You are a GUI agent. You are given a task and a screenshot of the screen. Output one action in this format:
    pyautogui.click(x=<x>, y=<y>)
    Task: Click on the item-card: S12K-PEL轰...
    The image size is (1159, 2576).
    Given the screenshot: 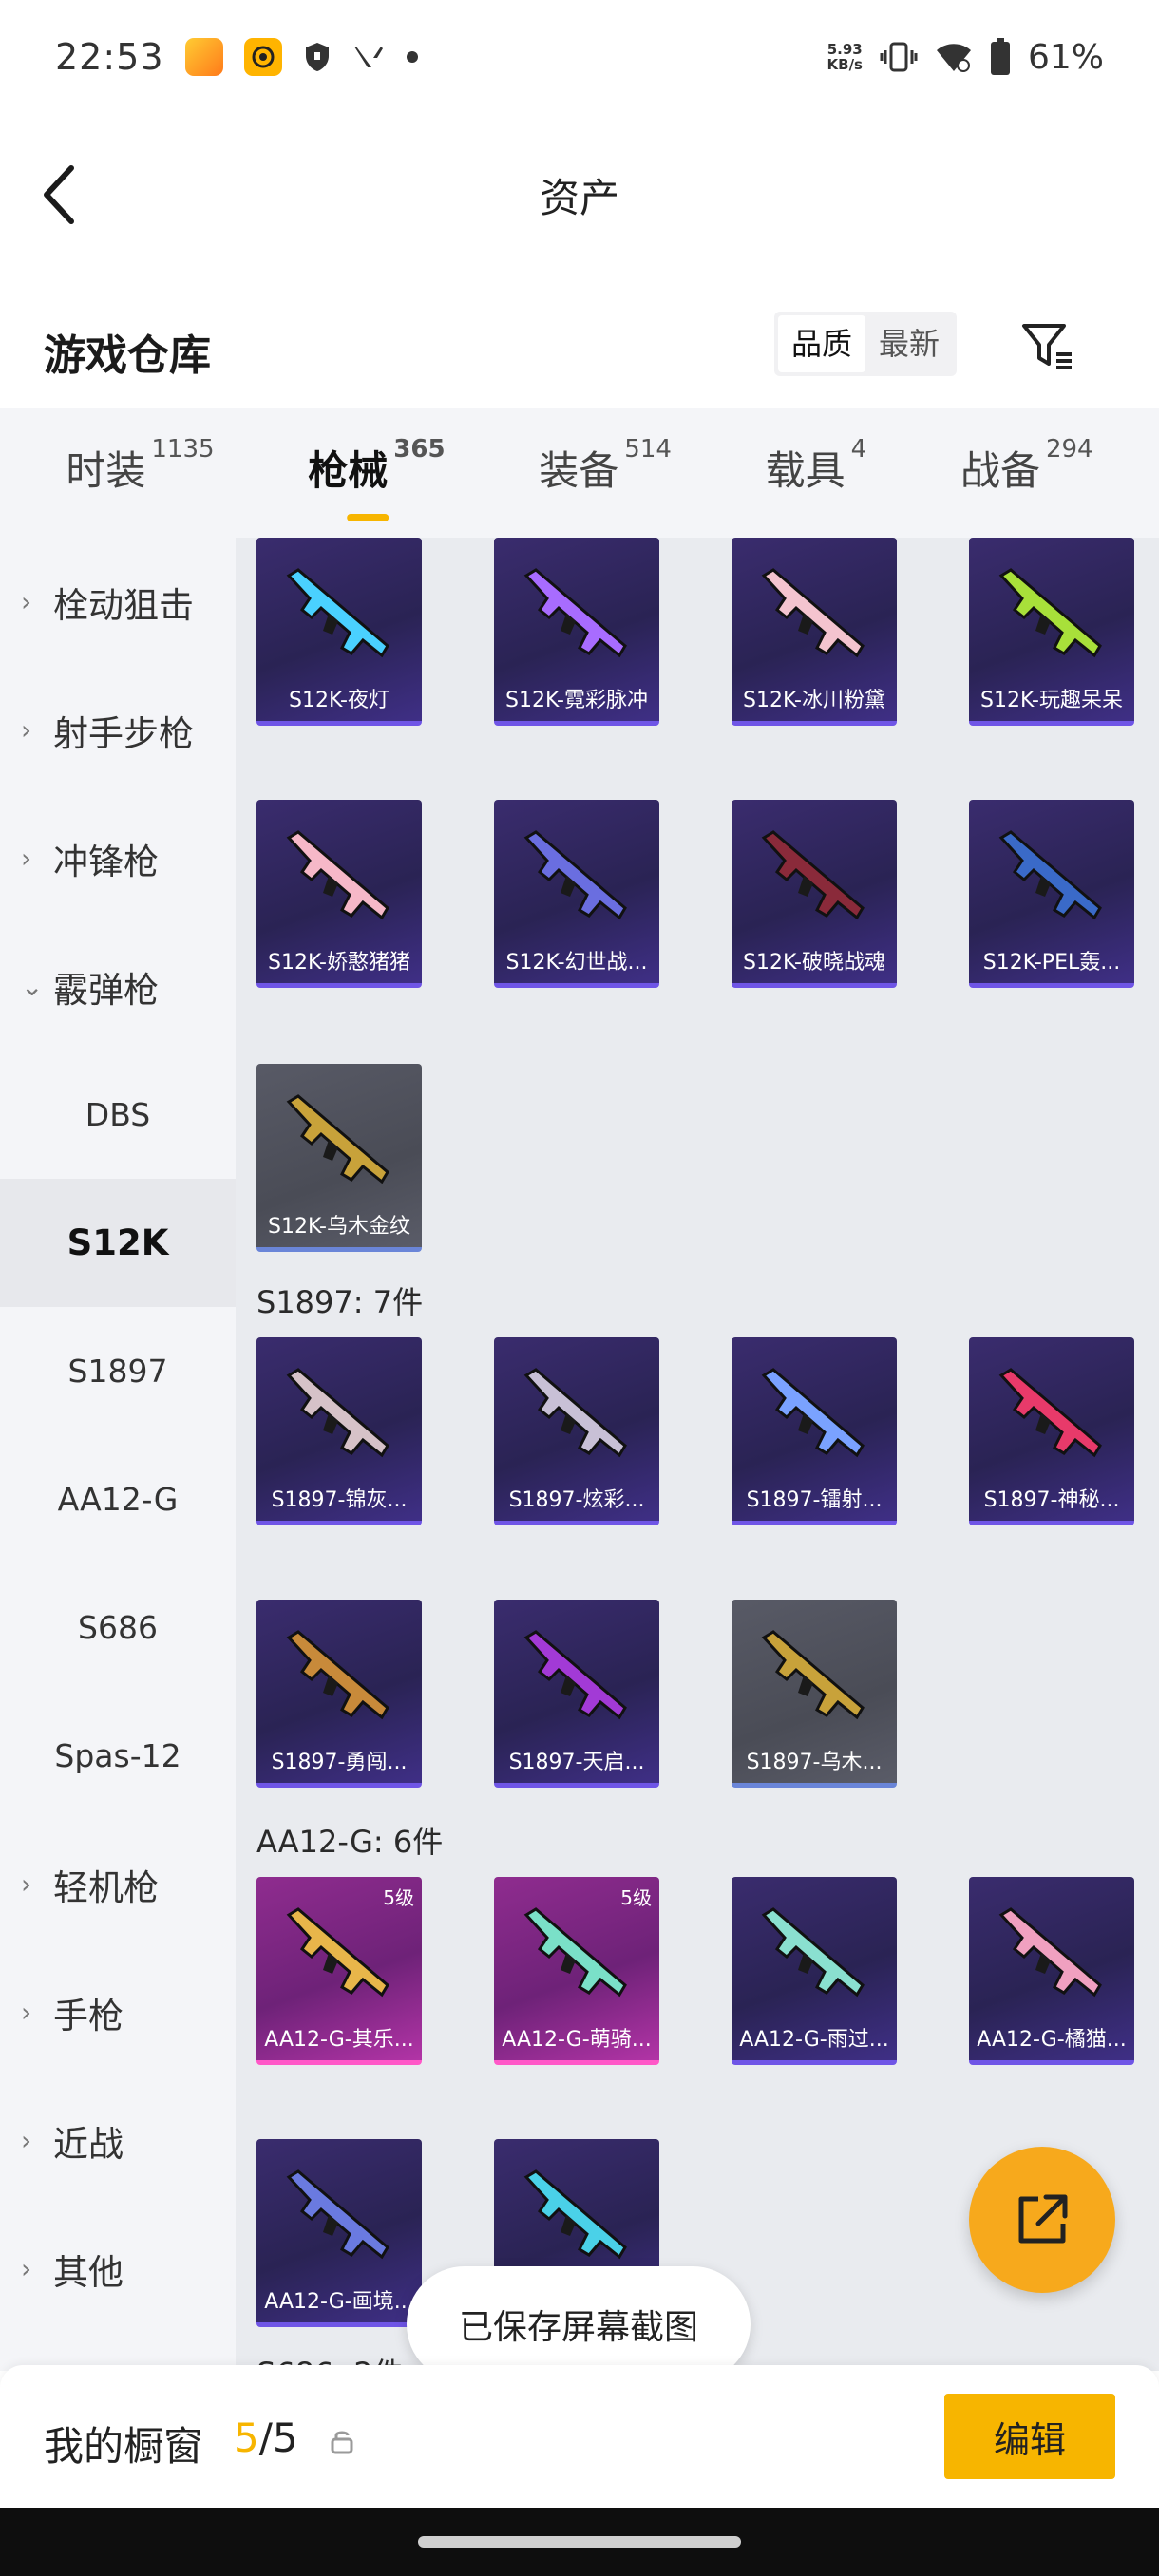 What is the action you would take?
    pyautogui.click(x=1051, y=894)
    